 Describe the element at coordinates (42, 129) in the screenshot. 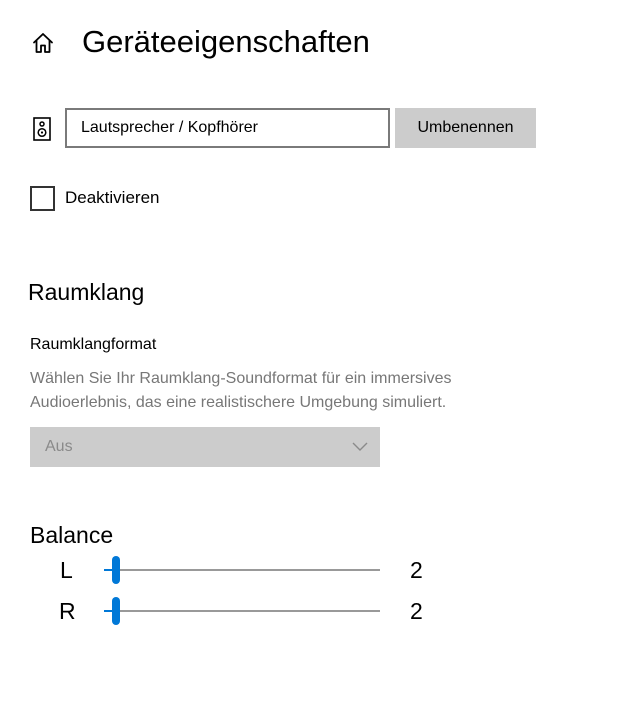

I see `speaker-icon` at that location.